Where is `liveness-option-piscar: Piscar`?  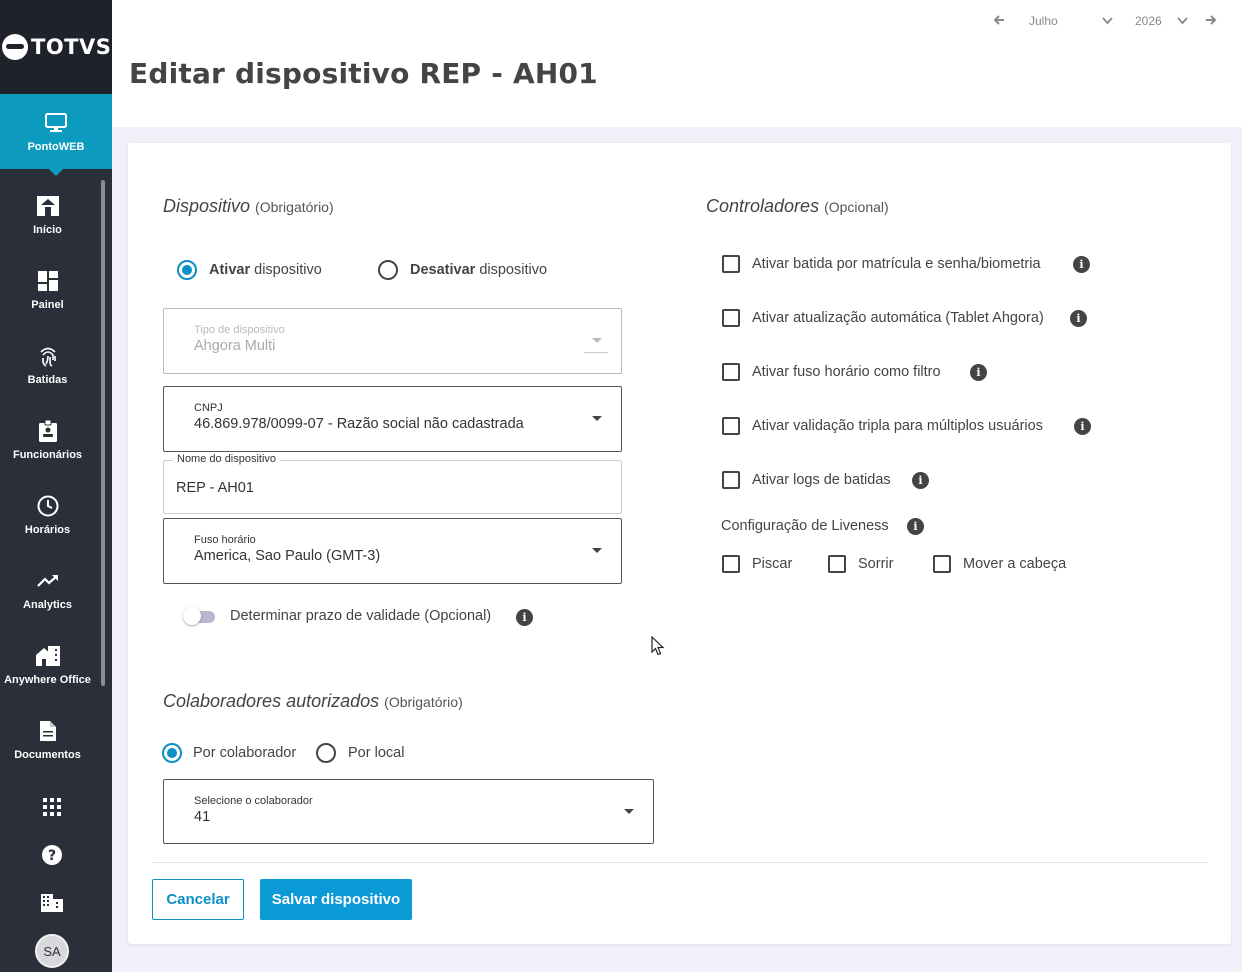
liveness-option-piscar: Piscar is located at coordinates (757, 564).